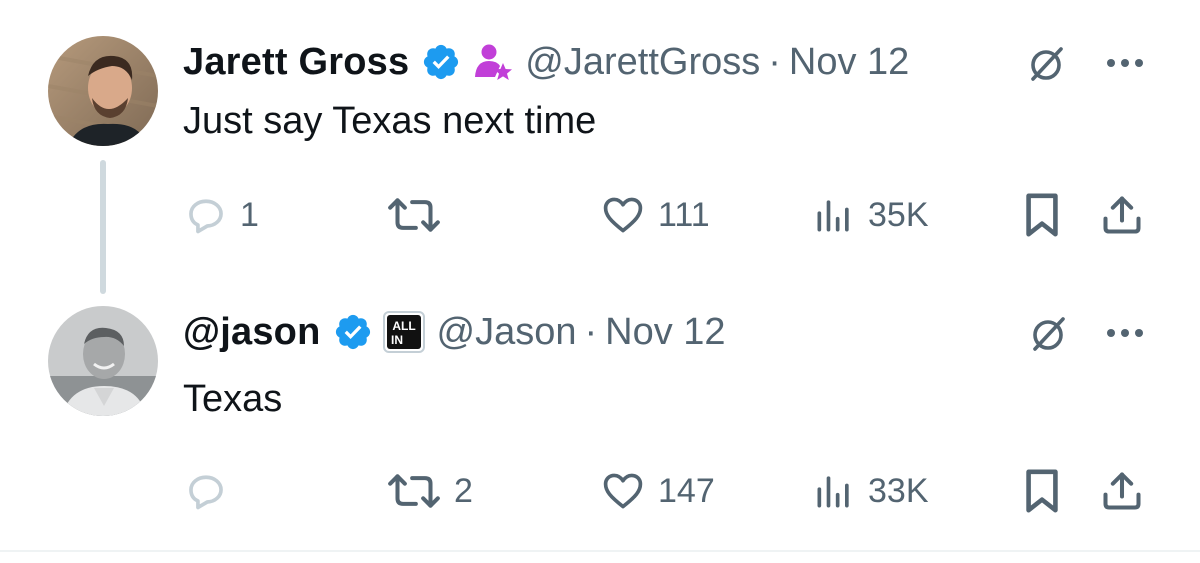  Describe the element at coordinates (296, 62) in the screenshot. I see `author-name: Jarett Gross` at that location.